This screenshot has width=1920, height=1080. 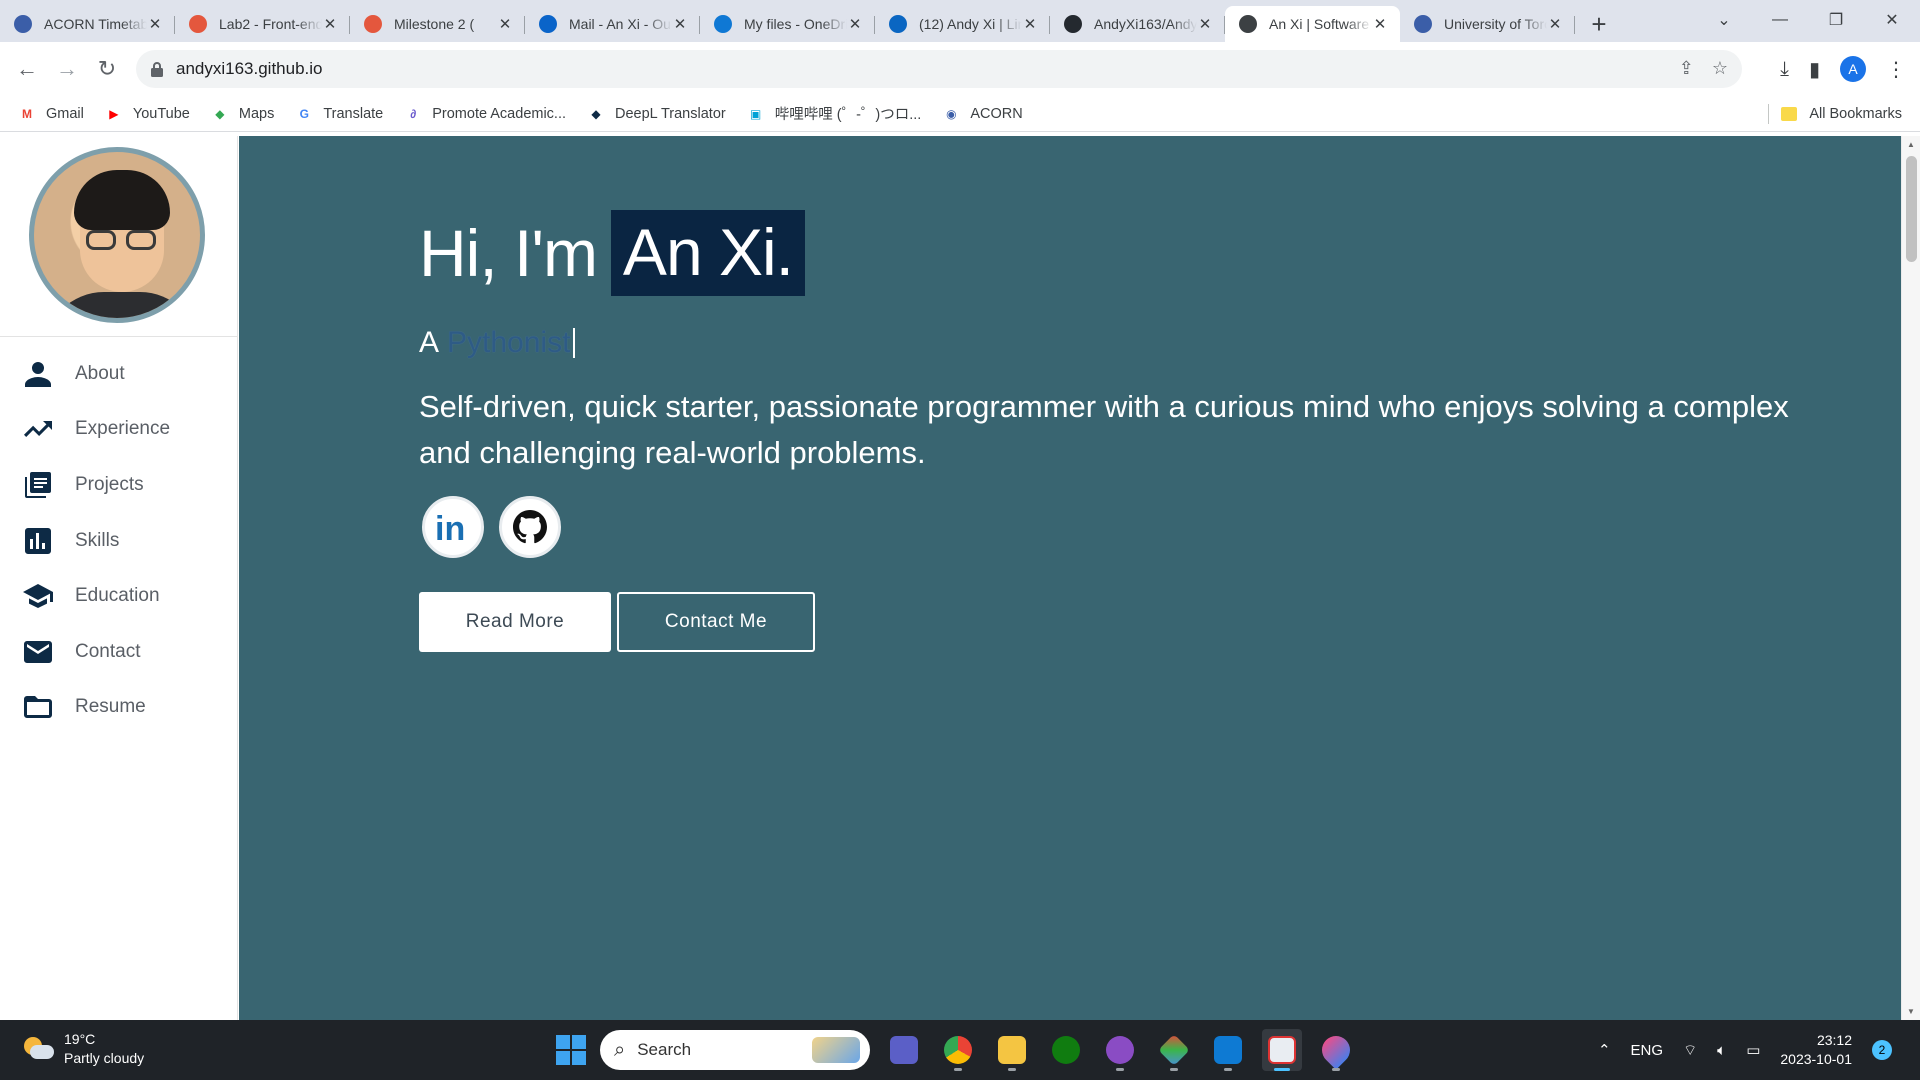 What do you see at coordinates (1066, 1050) in the screenshot?
I see `xbox-app-icon` at bounding box center [1066, 1050].